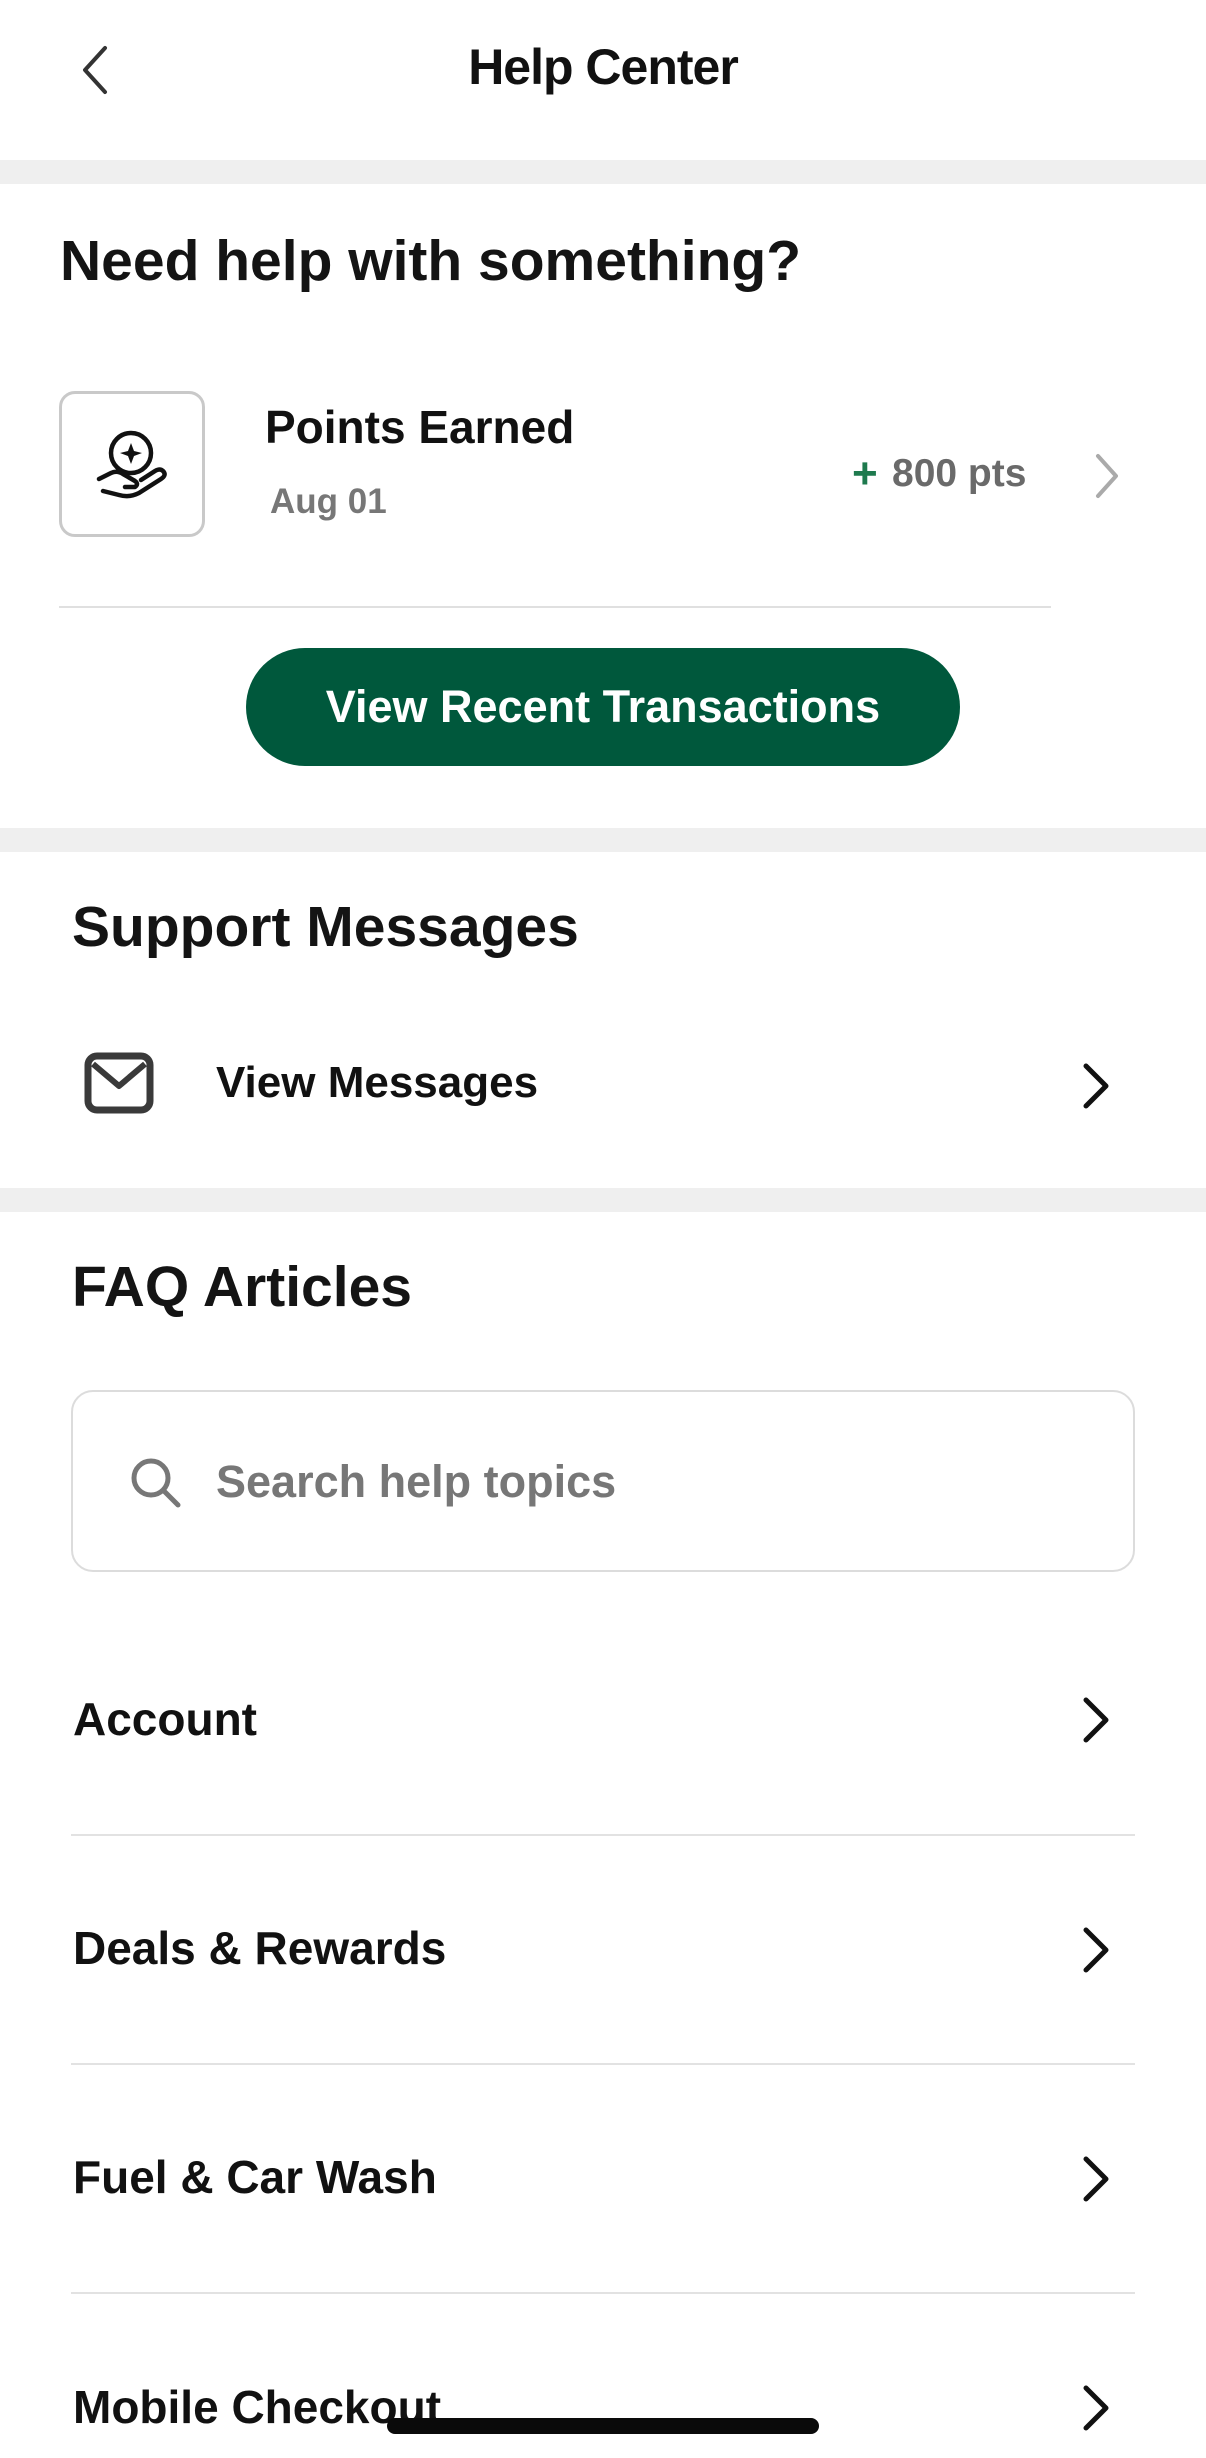 This screenshot has width=1206, height=2458. What do you see at coordinates (242, 1287) in the screenshot?
I see `faq-section-title: FAQ Articles` at bounding box center [242, 1287].